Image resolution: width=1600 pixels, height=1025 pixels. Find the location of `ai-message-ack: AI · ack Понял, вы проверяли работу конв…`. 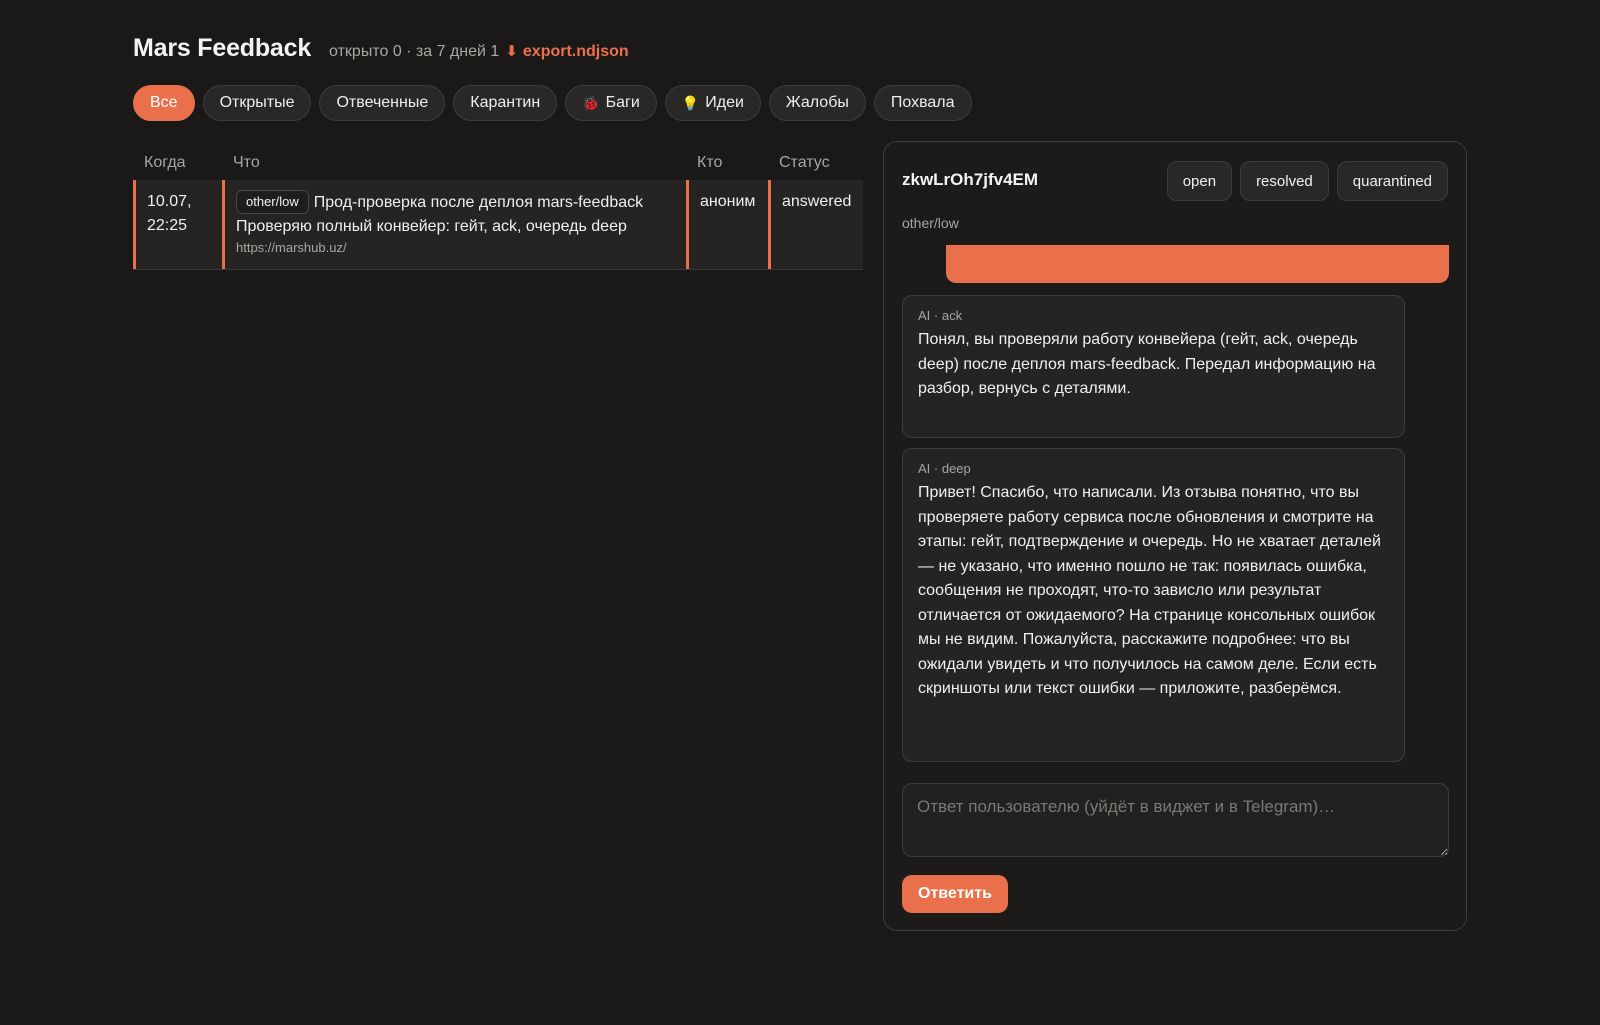

ai-message-ack: AI · ack Понял, вы проверяли работу конв… is located at coordinates (1153, 366).